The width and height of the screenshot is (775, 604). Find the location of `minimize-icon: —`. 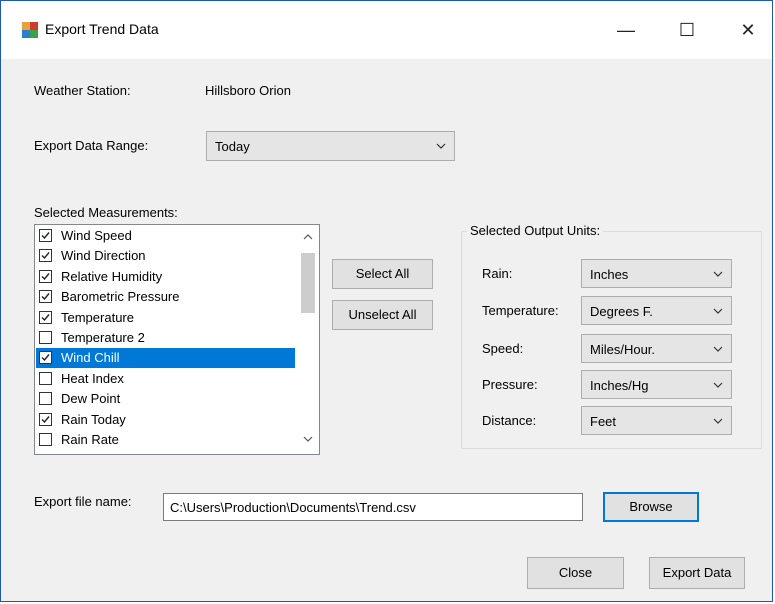

minimize-icon: — is located at coordinates (626, 30).